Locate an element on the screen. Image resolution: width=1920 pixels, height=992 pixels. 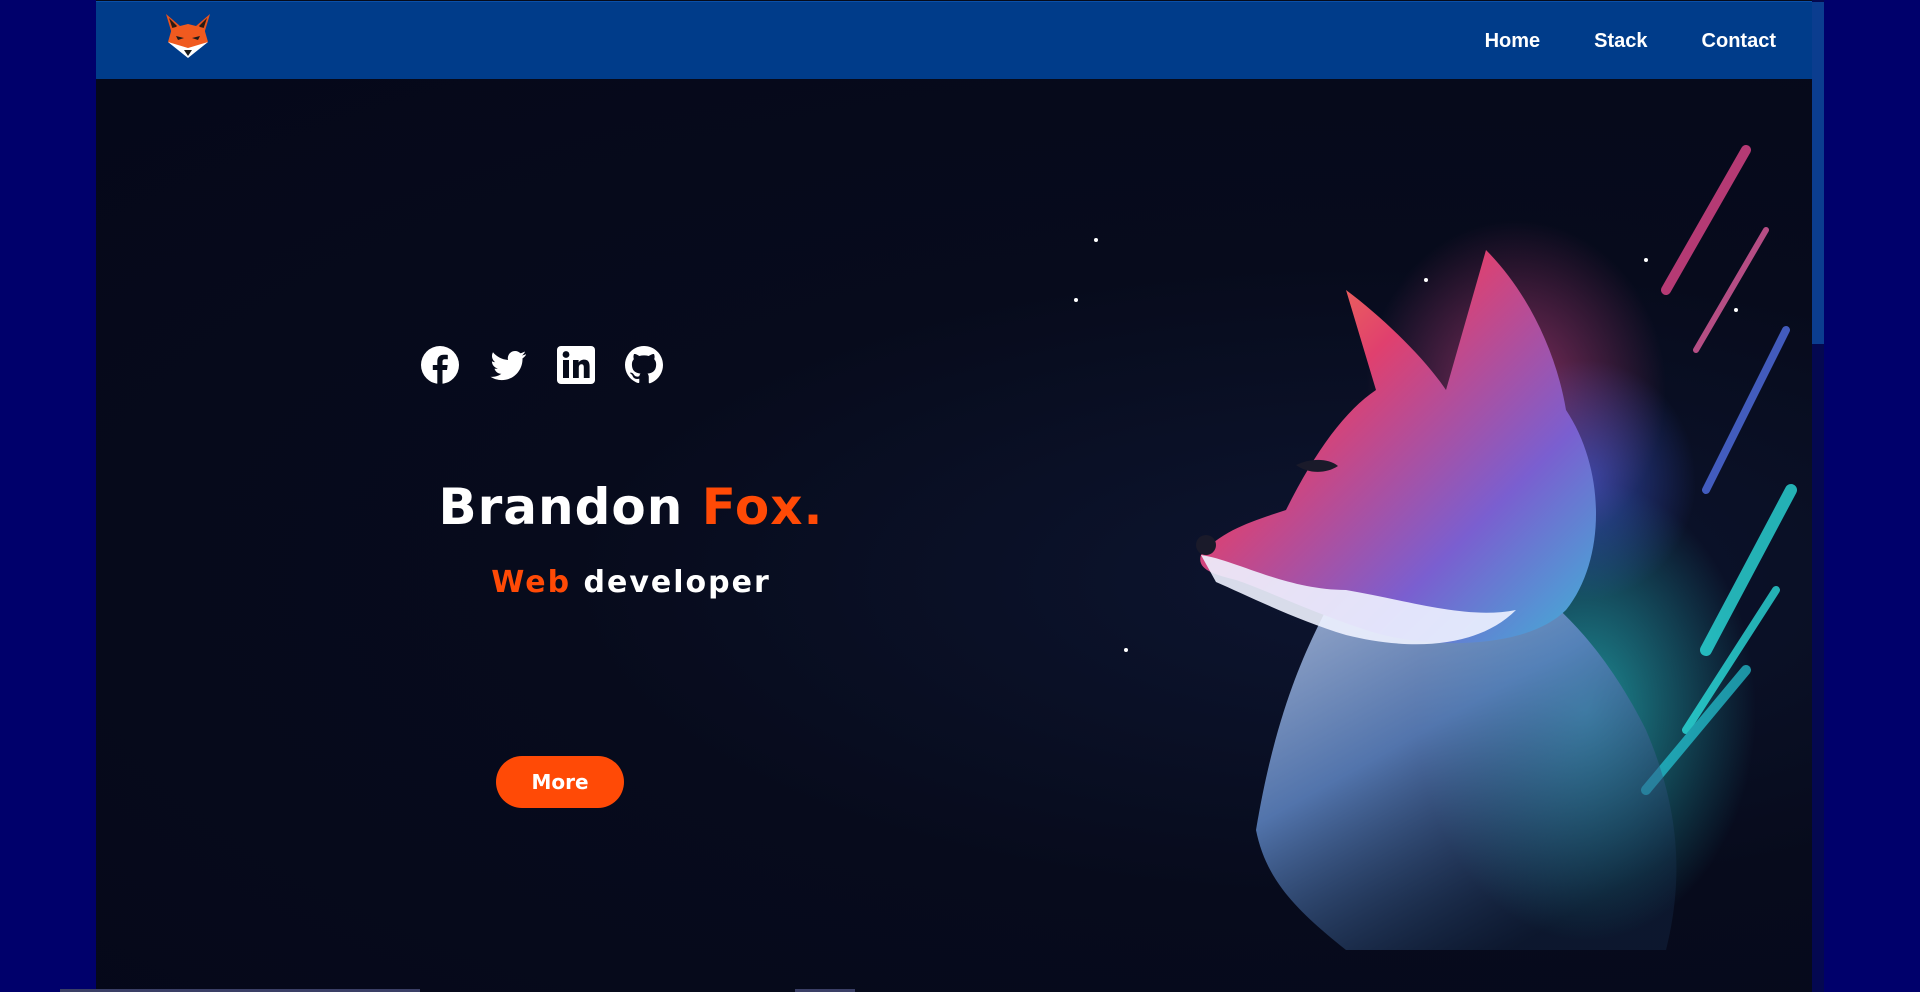
hero-name: Brandon Fox. is located at coordinates (631, 507).